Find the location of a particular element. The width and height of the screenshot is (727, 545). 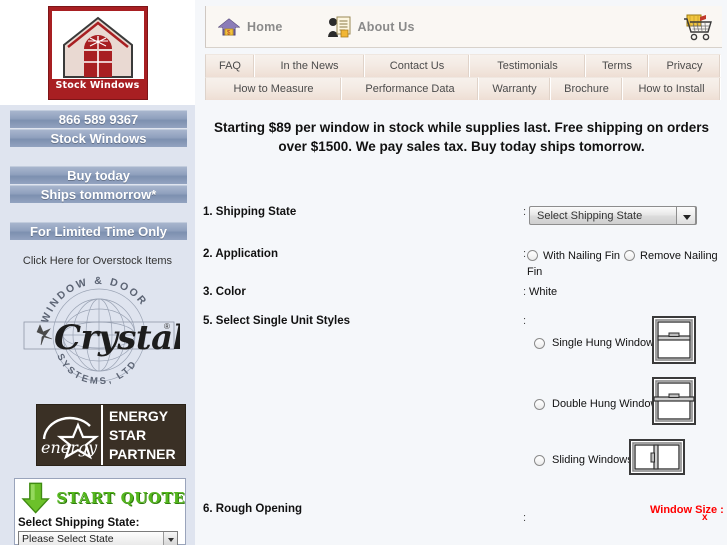

nav-tab-label: FAQ is located at coordinates (229, 66).